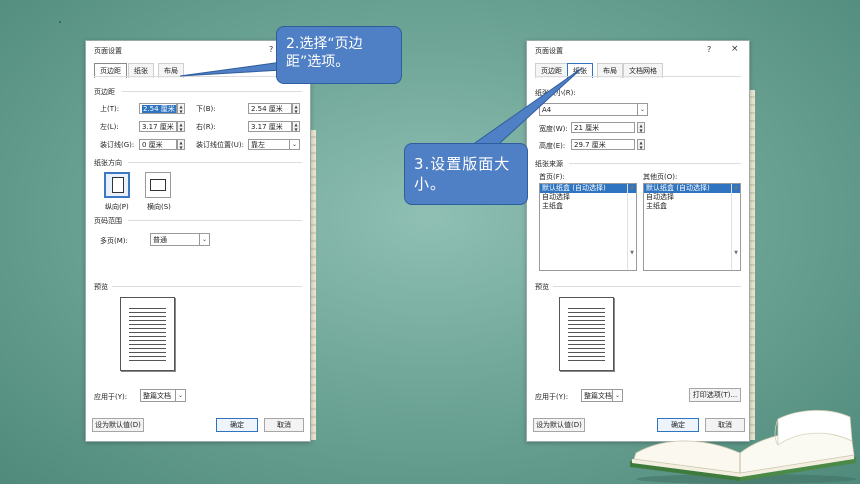 The height and width of the screenshot is (484, 860). Describe the element at coordinates (521, 110) in the screenshot. I see `step3-pointer` at that location.